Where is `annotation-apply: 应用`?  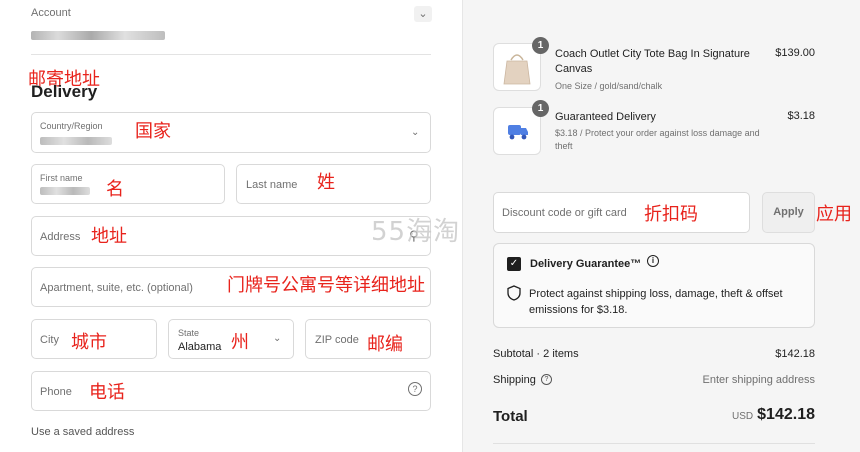 annotation-apply: 应用 is located at coordinates (834, 214).